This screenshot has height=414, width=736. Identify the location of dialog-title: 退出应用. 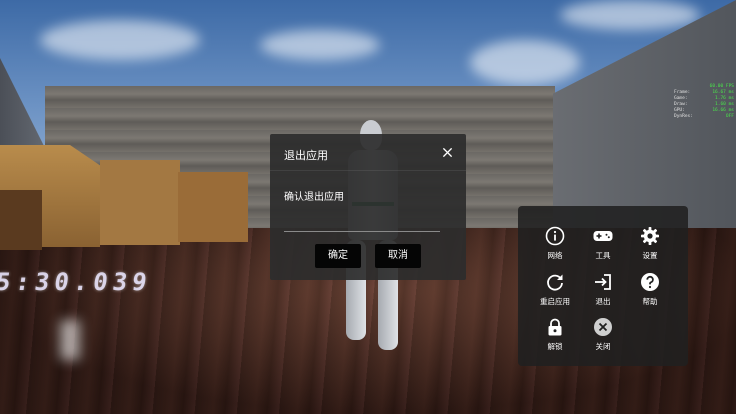
(306, 155).